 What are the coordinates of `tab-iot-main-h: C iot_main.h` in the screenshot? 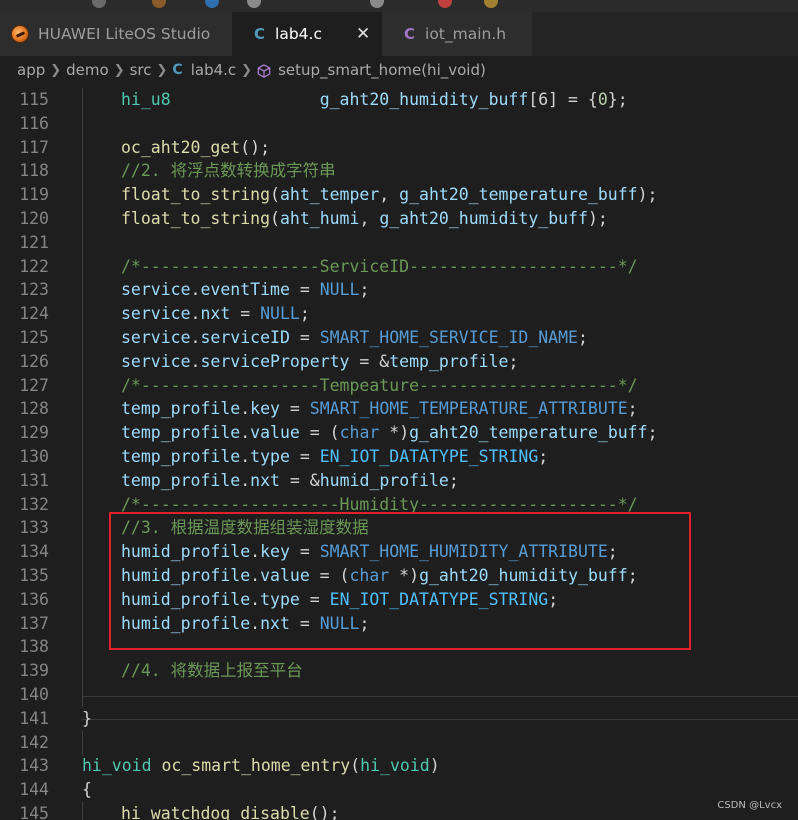 It's located at (457, 34).